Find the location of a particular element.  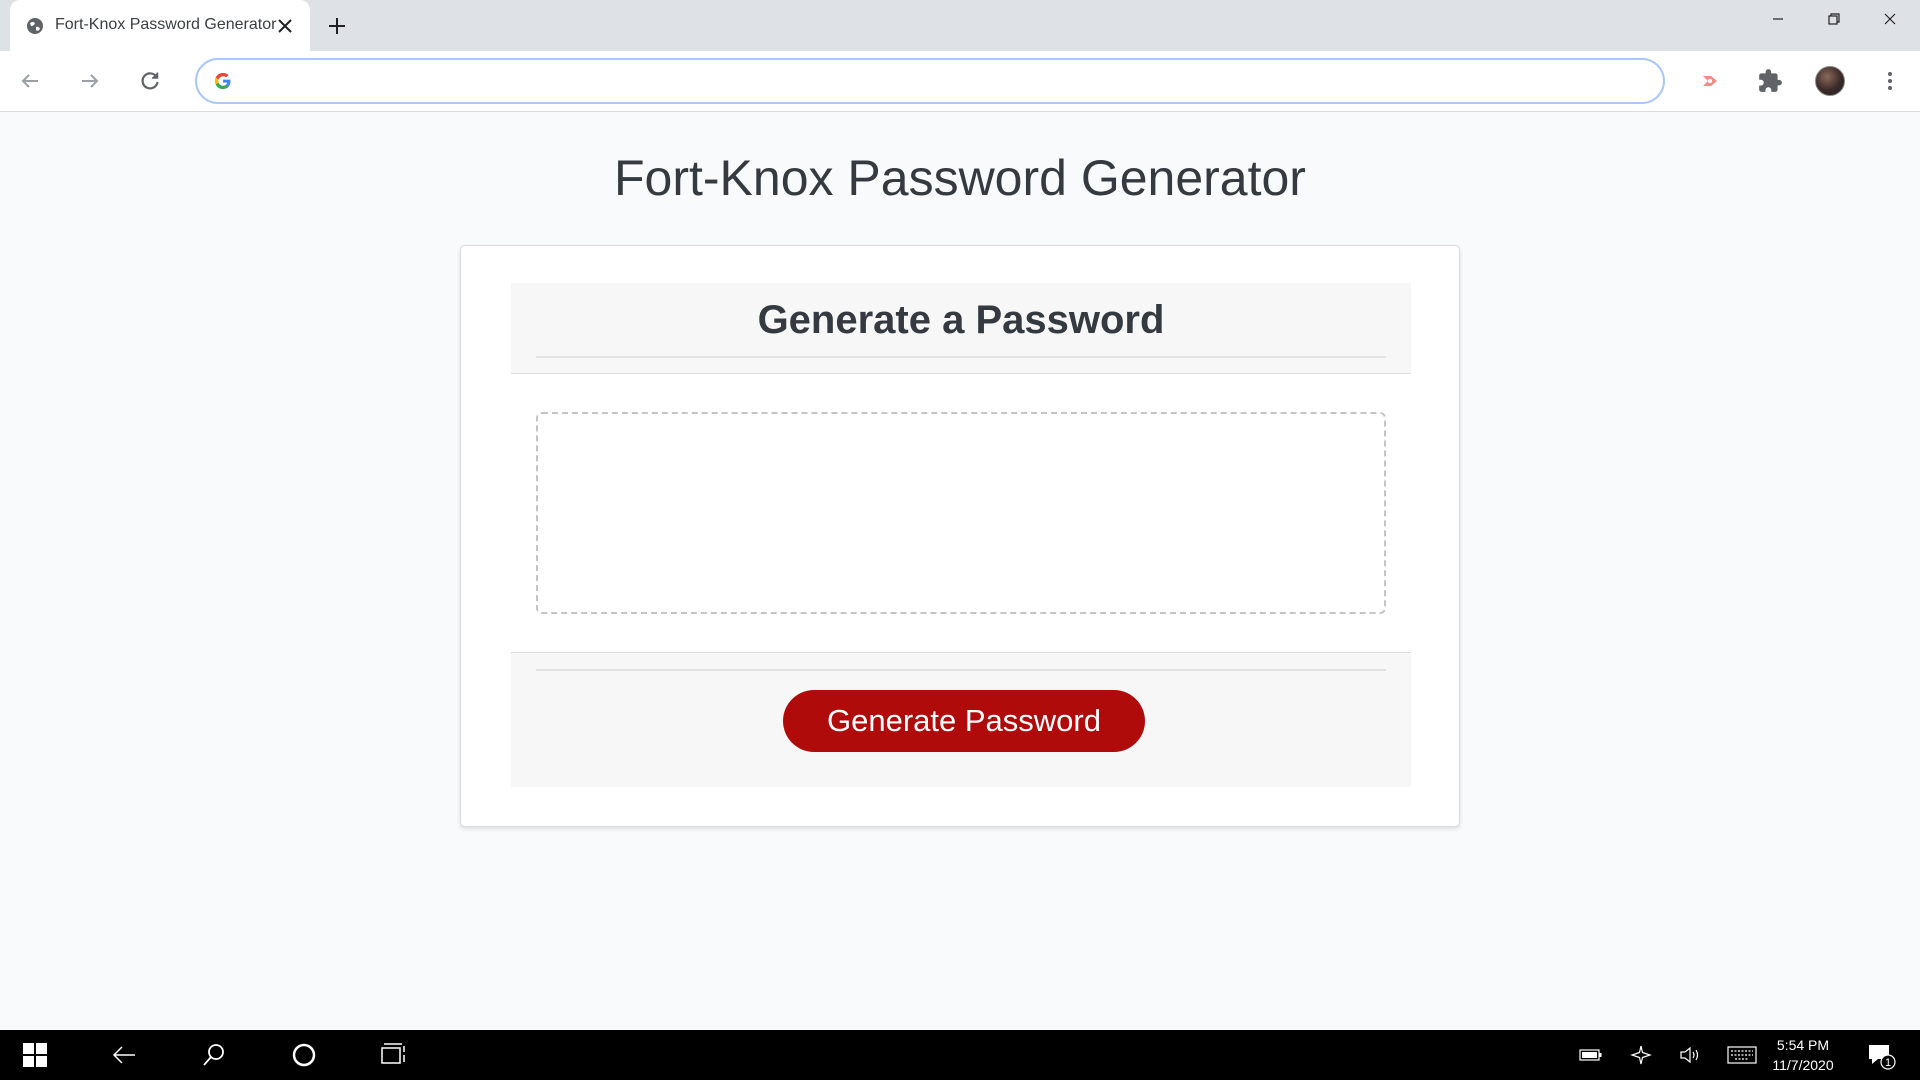

profile-avatar is located at coordinates (1830, 81).